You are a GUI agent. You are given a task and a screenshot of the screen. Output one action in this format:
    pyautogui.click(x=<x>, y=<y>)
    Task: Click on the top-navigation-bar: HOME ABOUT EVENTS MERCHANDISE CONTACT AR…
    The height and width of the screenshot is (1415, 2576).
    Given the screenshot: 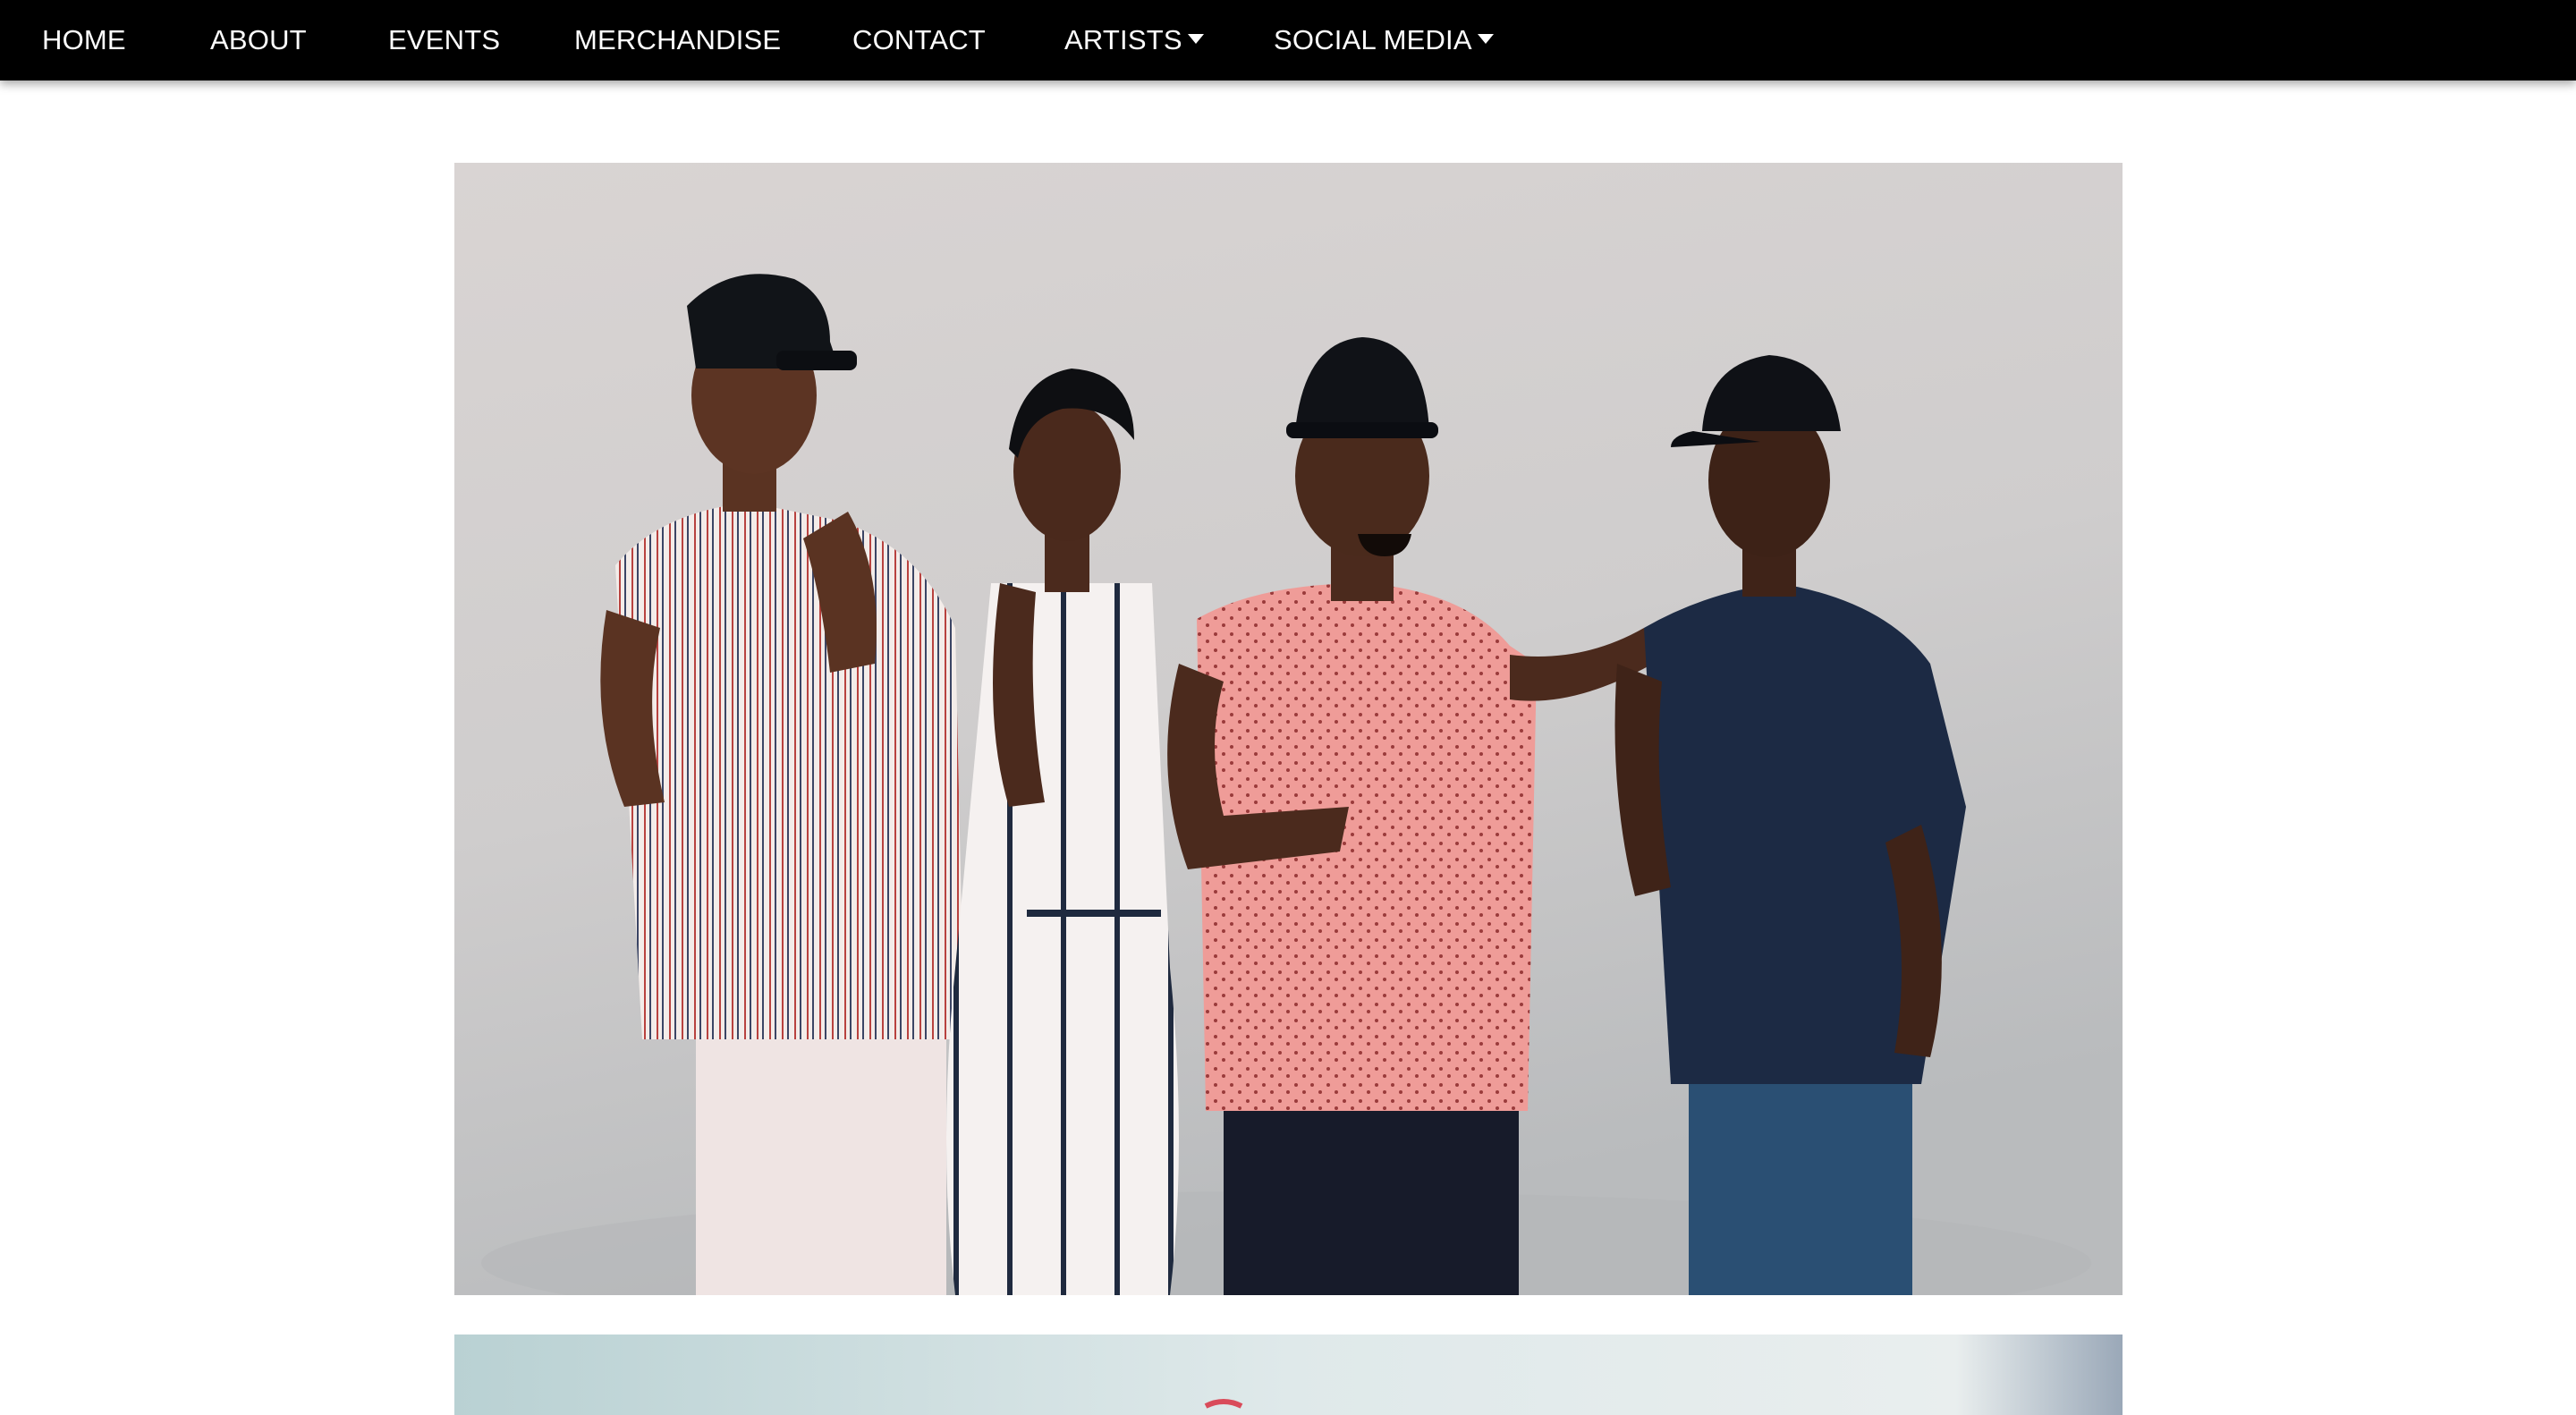 What is the action you would take?
    pyautogui.click(x=1288, y=40)
    